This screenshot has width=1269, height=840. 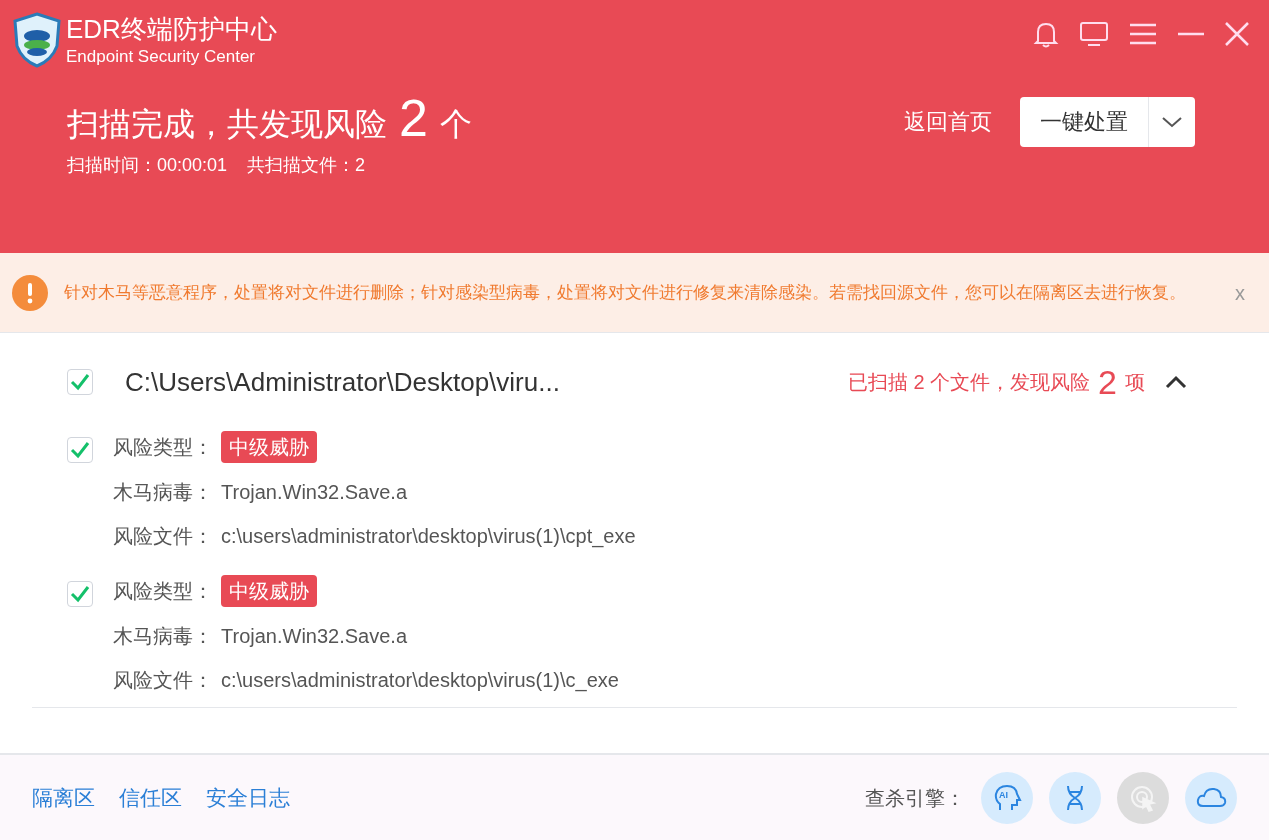 I want to click on footer-link: 安全日志, so click(x=248, y=797).